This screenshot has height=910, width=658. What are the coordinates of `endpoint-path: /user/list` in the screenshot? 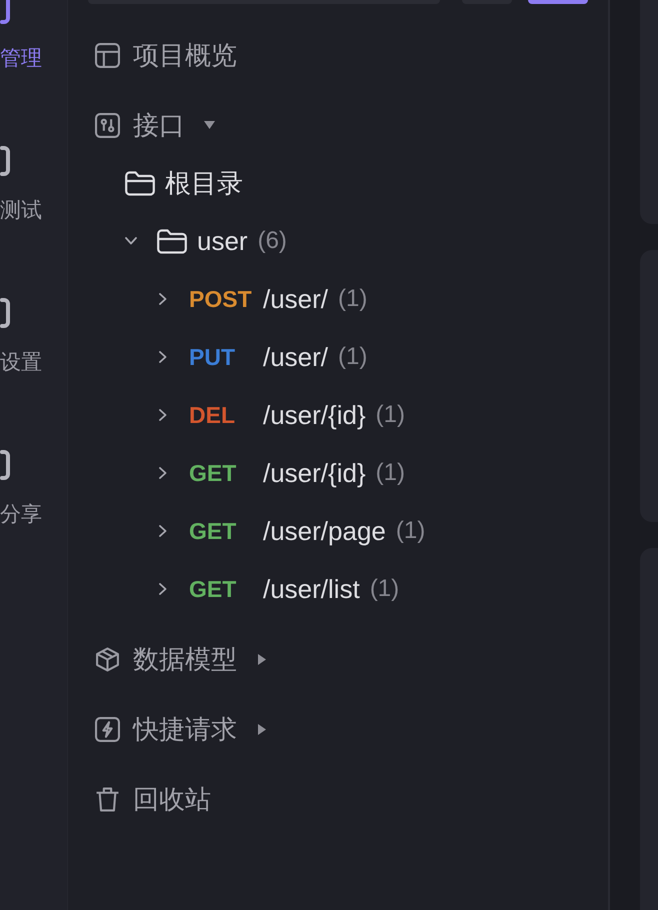 It's located at (311, 589).